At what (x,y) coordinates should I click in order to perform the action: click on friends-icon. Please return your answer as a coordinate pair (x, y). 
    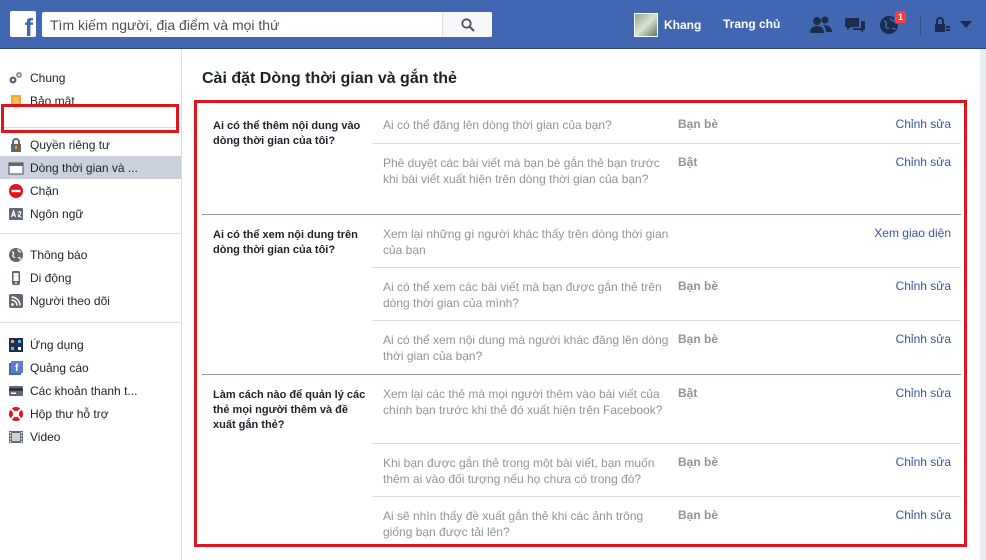
    Looking at the image, I should click on (821, 24).